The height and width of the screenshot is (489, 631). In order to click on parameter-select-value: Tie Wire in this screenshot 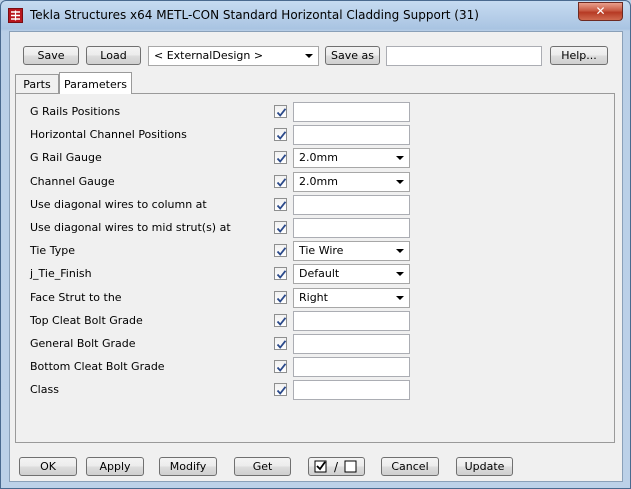, I will do `click(321, 250)`.